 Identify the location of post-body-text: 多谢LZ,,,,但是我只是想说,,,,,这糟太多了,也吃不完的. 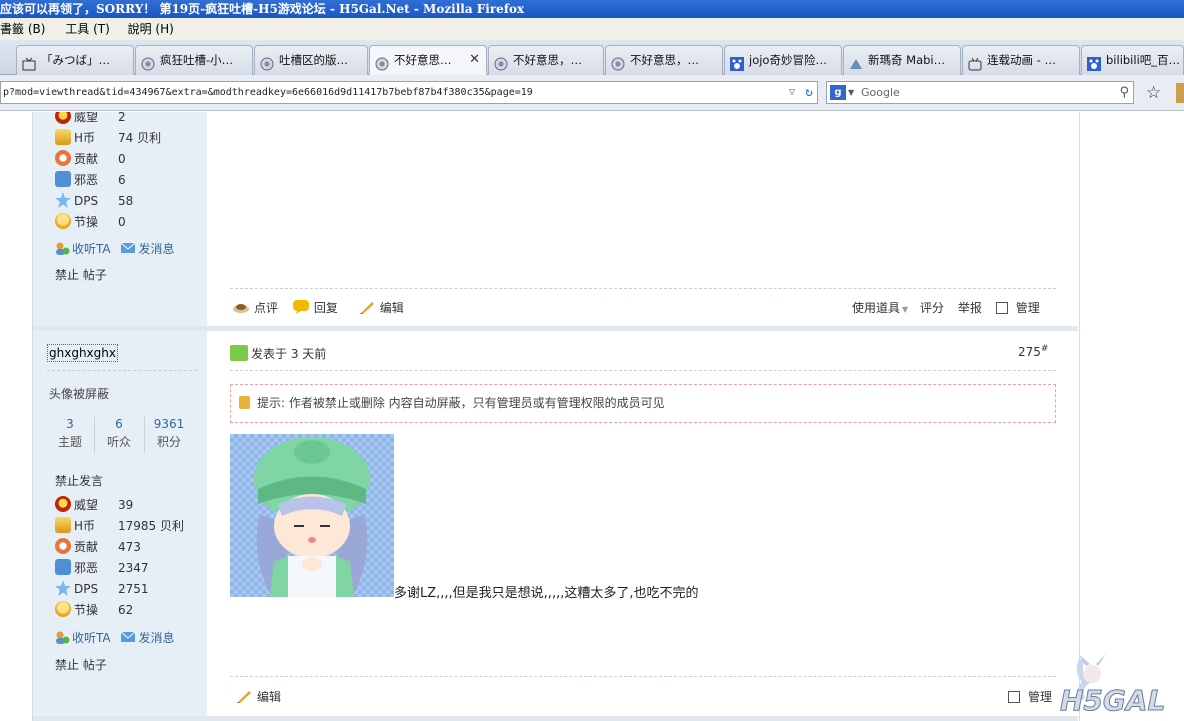
(546, 593).